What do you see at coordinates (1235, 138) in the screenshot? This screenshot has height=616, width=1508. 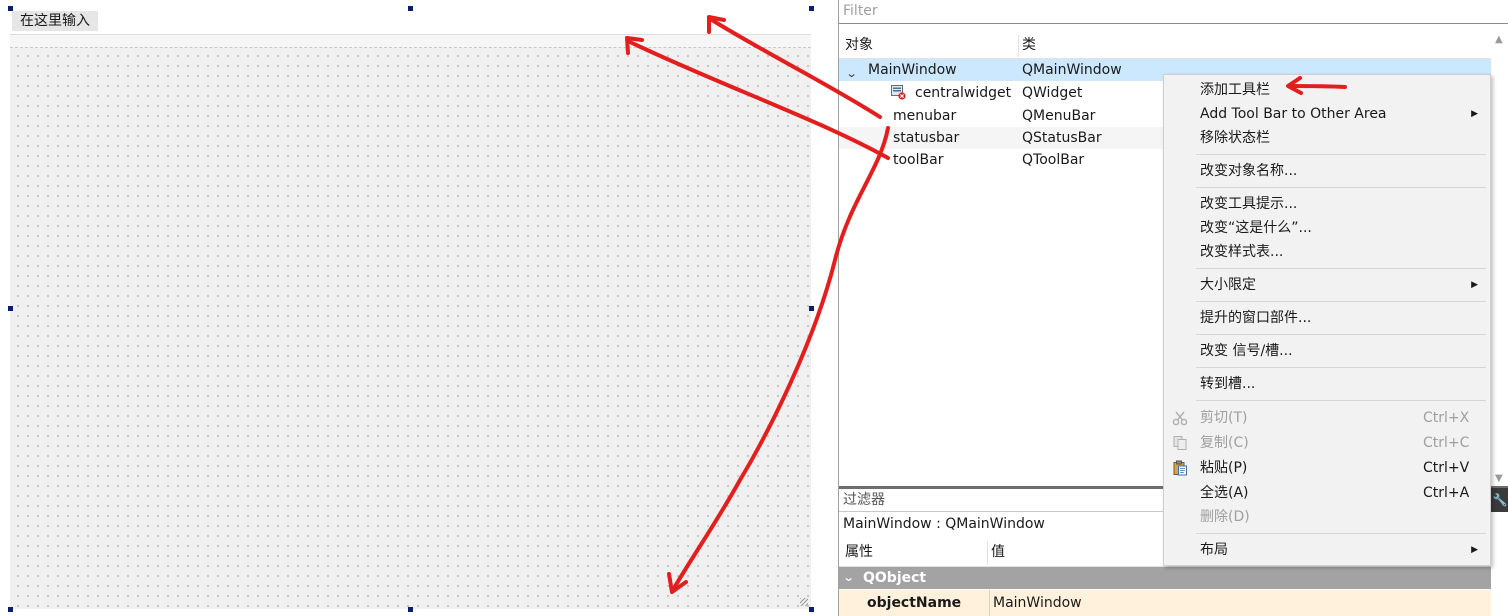 I see `menu-item-label: 移除状态栏` at bounding box center [1235, 138].